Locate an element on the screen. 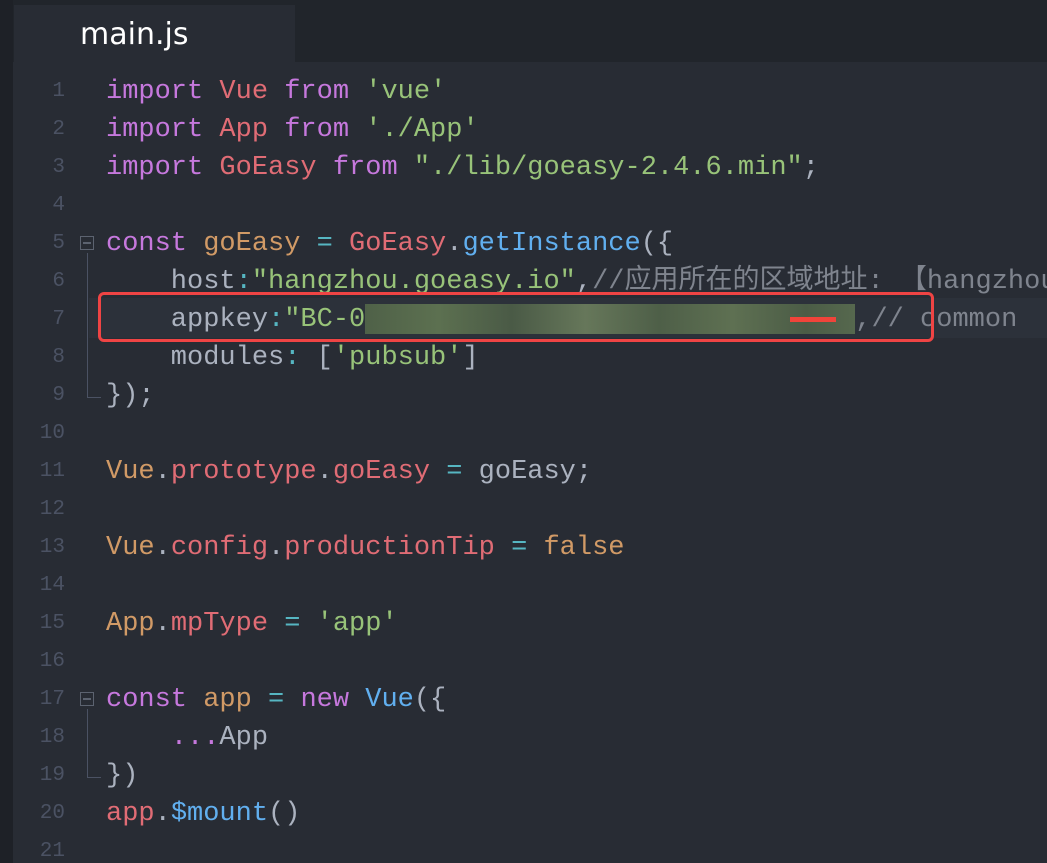  tab-main-js: main.js is located at coordinates (154, 33).